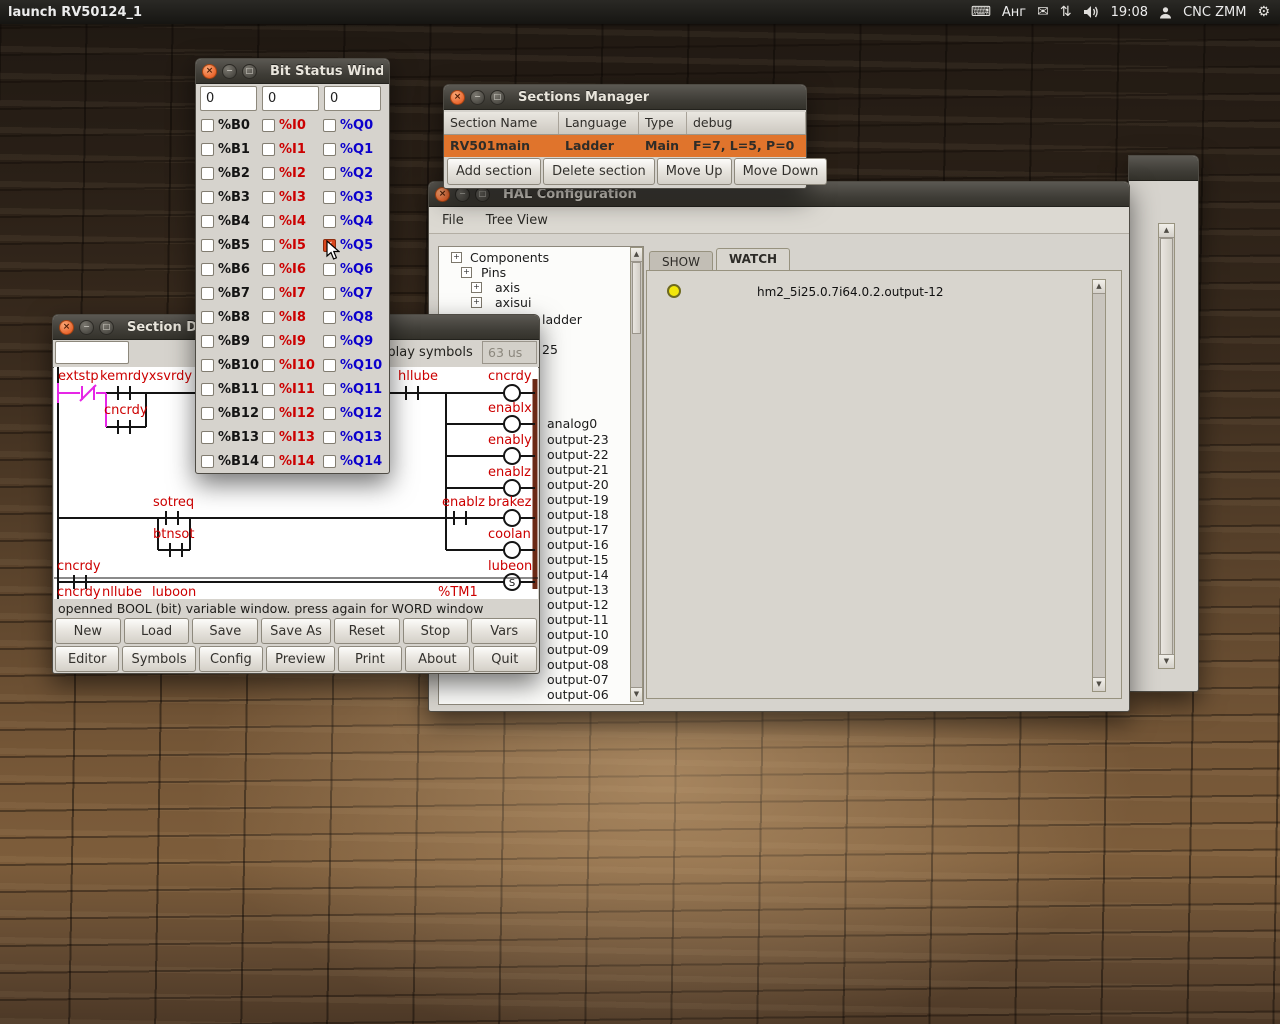 The height and width of the screenshot is (1024, 1280). What do you see at coordinates (578, 589) in the screenshot?
I see `hal-pin-item: output-13` at bounding box center [578, 589].